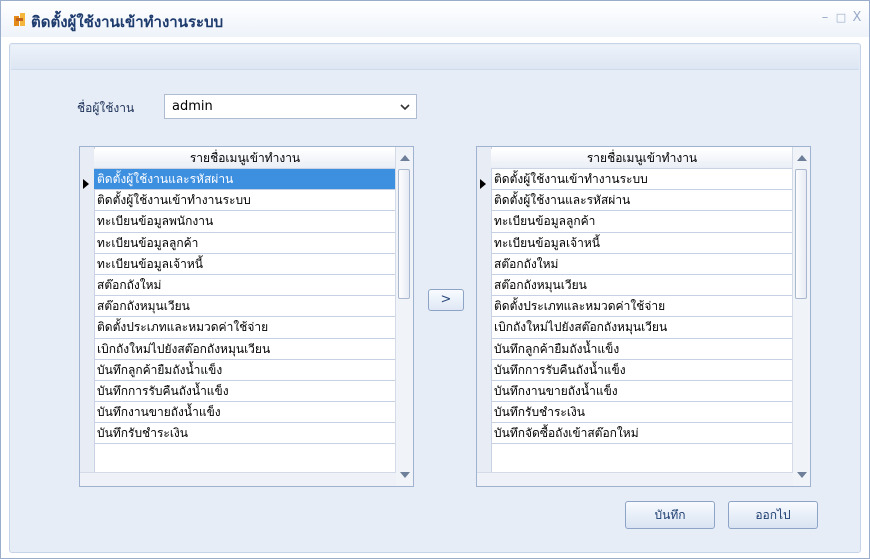  What do you see at coordinates (642, 434) in the screenshot?
I see `table-row: บันทึกจัดซื้อถังเข้าสต๊อกใหม่` at bounding box center [642, 434].